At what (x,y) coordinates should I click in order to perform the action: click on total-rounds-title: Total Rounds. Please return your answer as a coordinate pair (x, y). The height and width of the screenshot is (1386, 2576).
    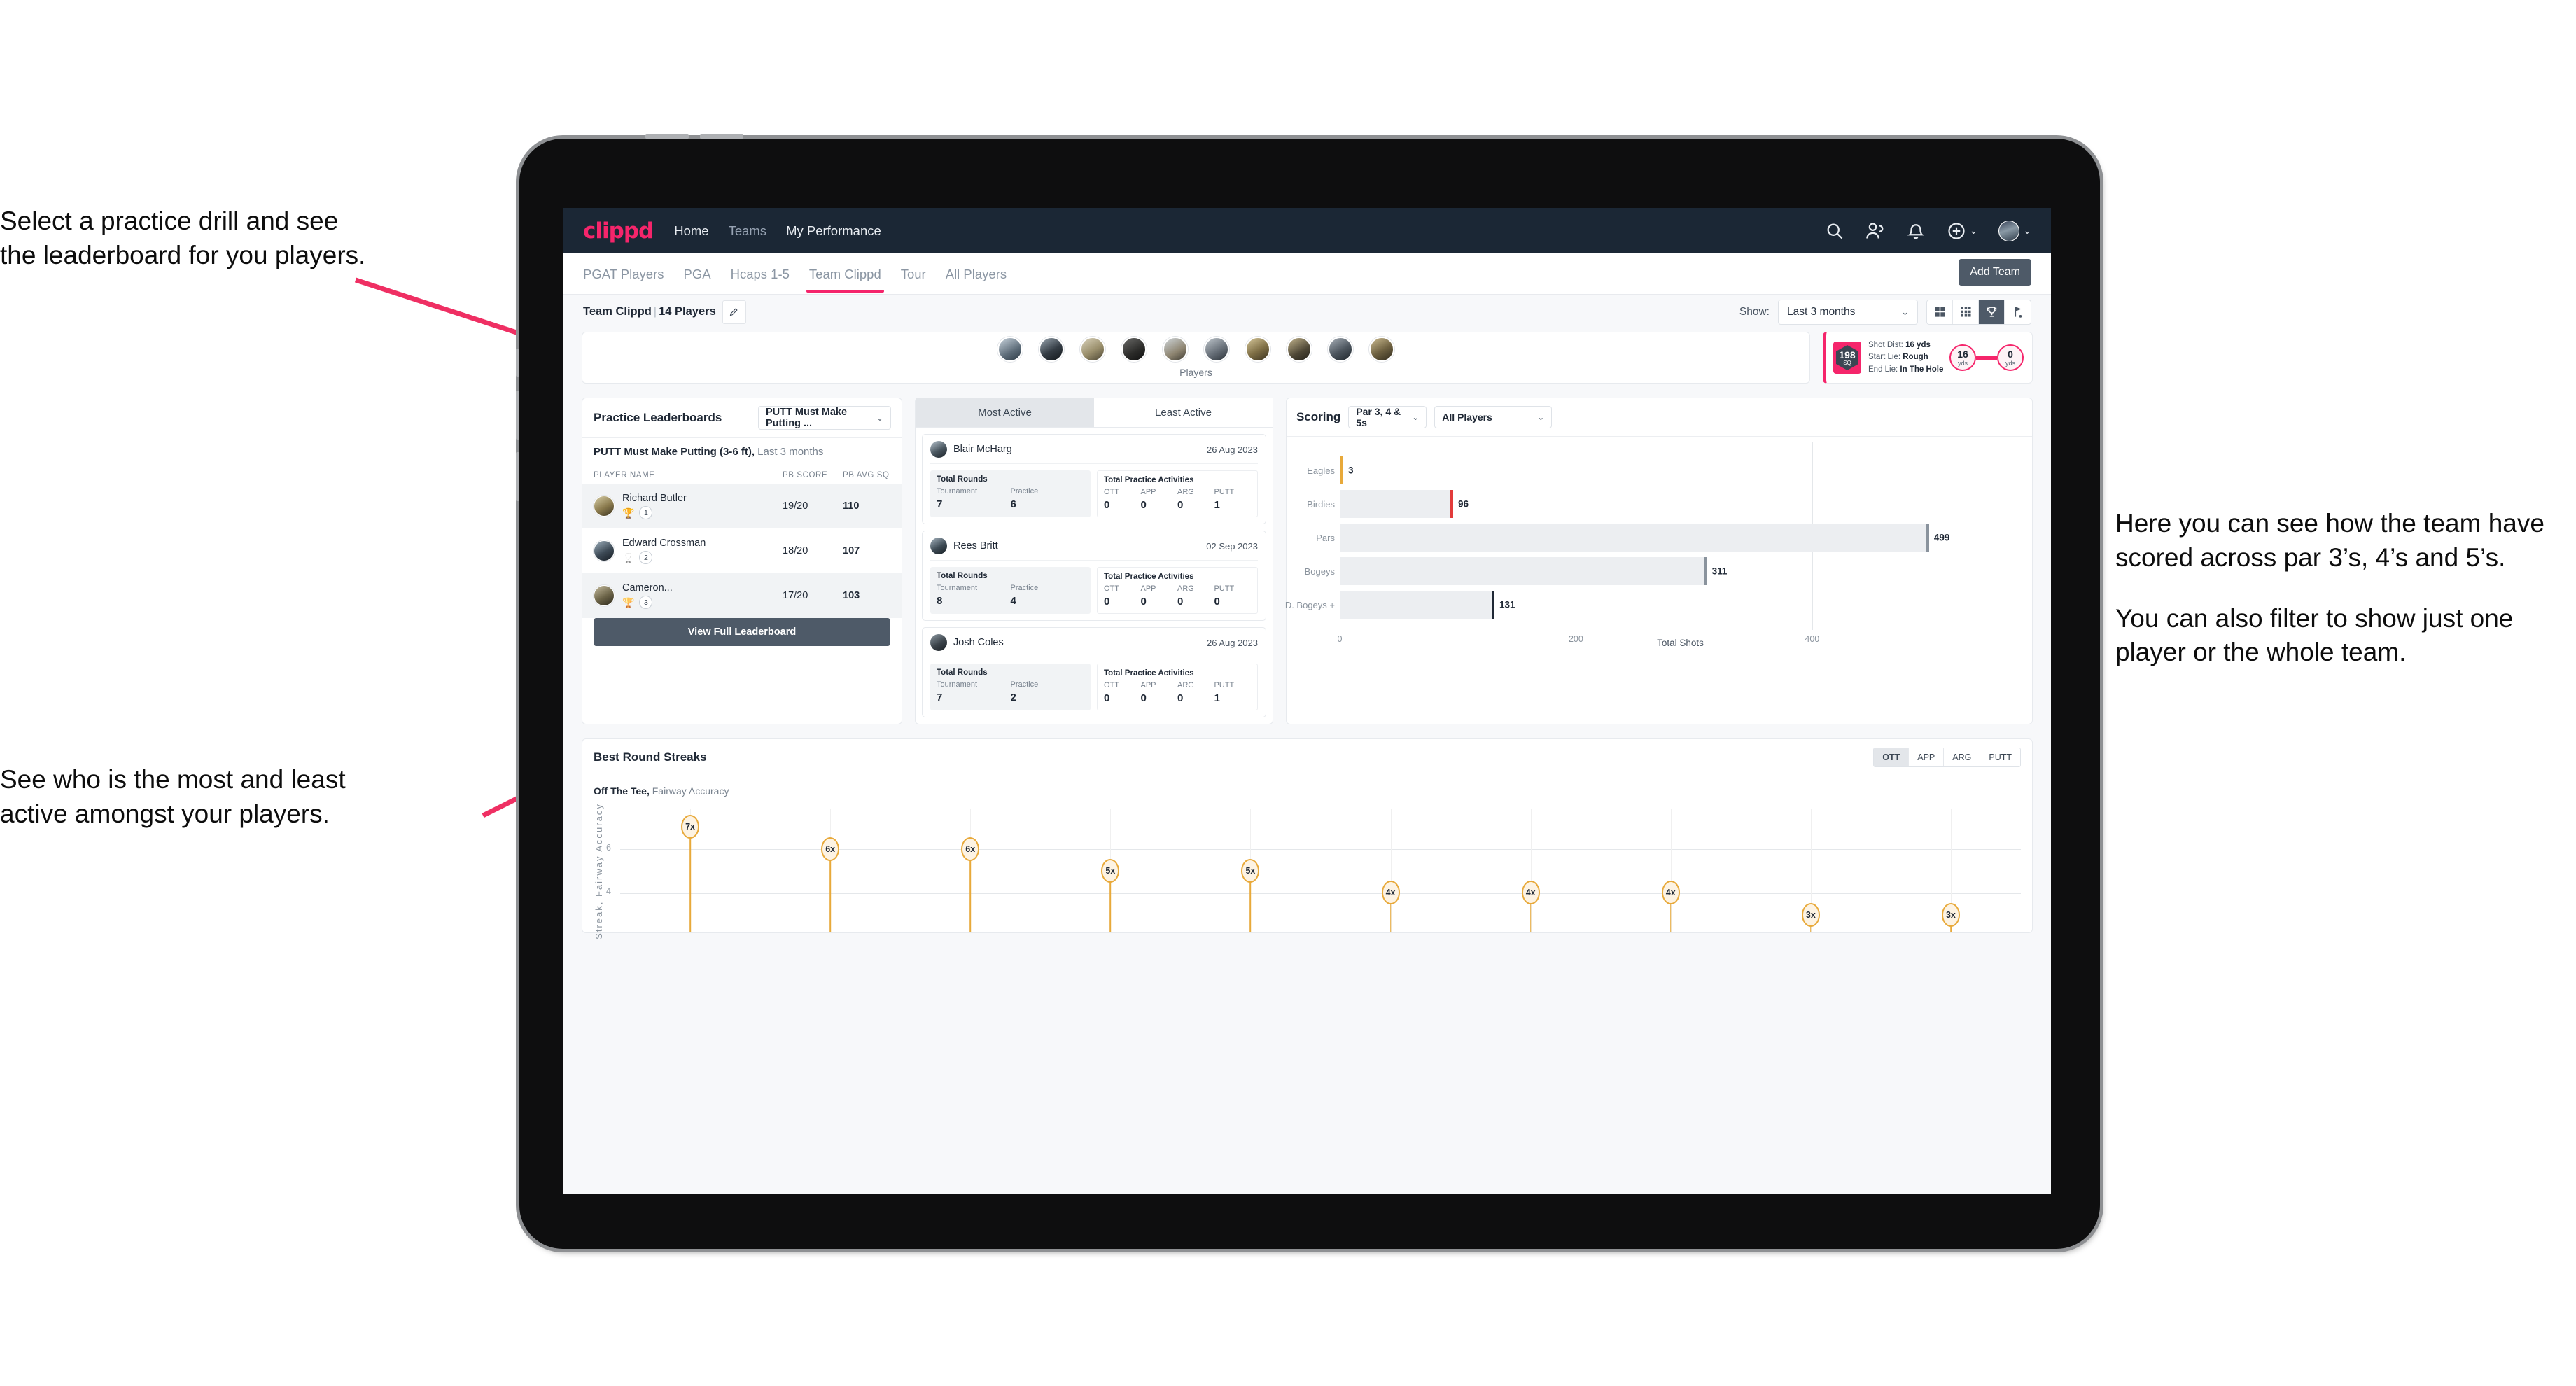
    Looking at the image, I should click on (962, 479).